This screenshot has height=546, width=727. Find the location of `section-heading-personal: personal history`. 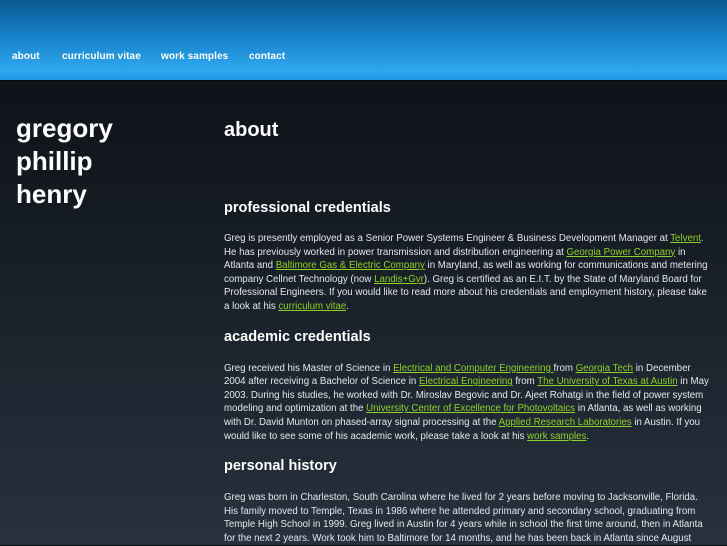

section-heading-personal: personal history is located at coordinates (280, 466).